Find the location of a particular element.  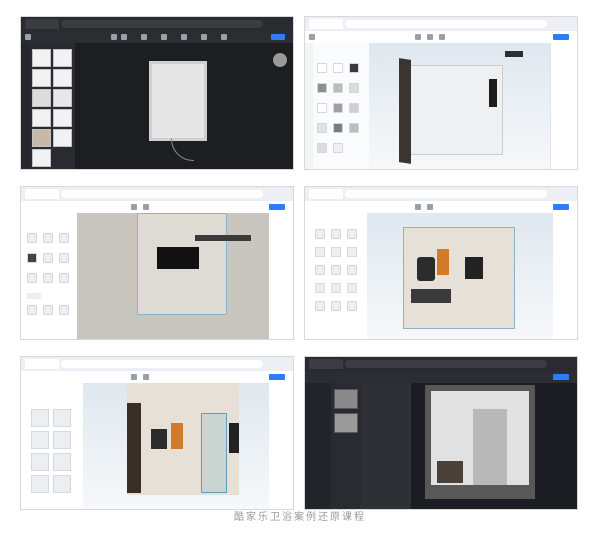

room-floorplan is located at coordinates (178, 101).